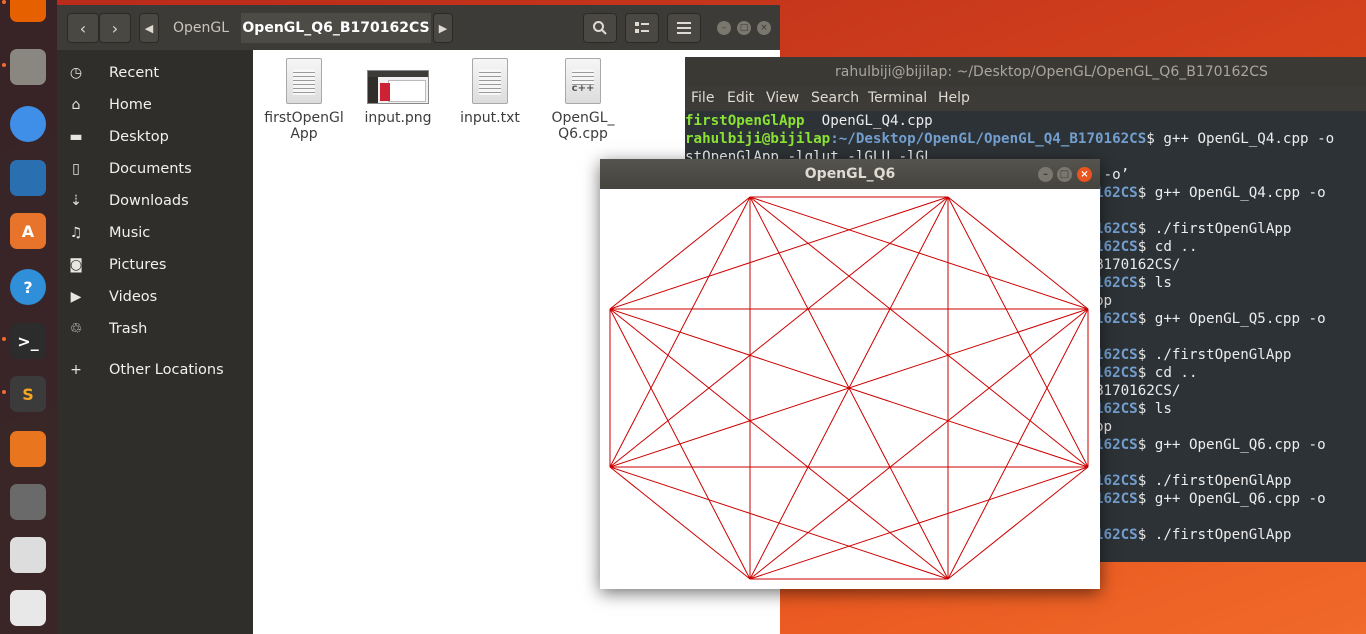 Image resolution: width=1366 pixels, height=634 pixels. I want to click on menu-button, so click(684, 28).